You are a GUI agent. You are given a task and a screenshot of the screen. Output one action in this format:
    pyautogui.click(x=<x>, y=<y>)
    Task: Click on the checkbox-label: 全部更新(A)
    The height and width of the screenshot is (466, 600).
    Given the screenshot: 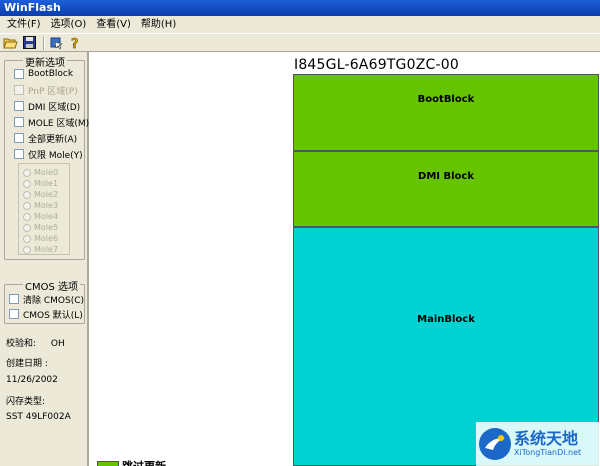 What is the action you would take?
    pyautogui.click(x=53, y=139)
    